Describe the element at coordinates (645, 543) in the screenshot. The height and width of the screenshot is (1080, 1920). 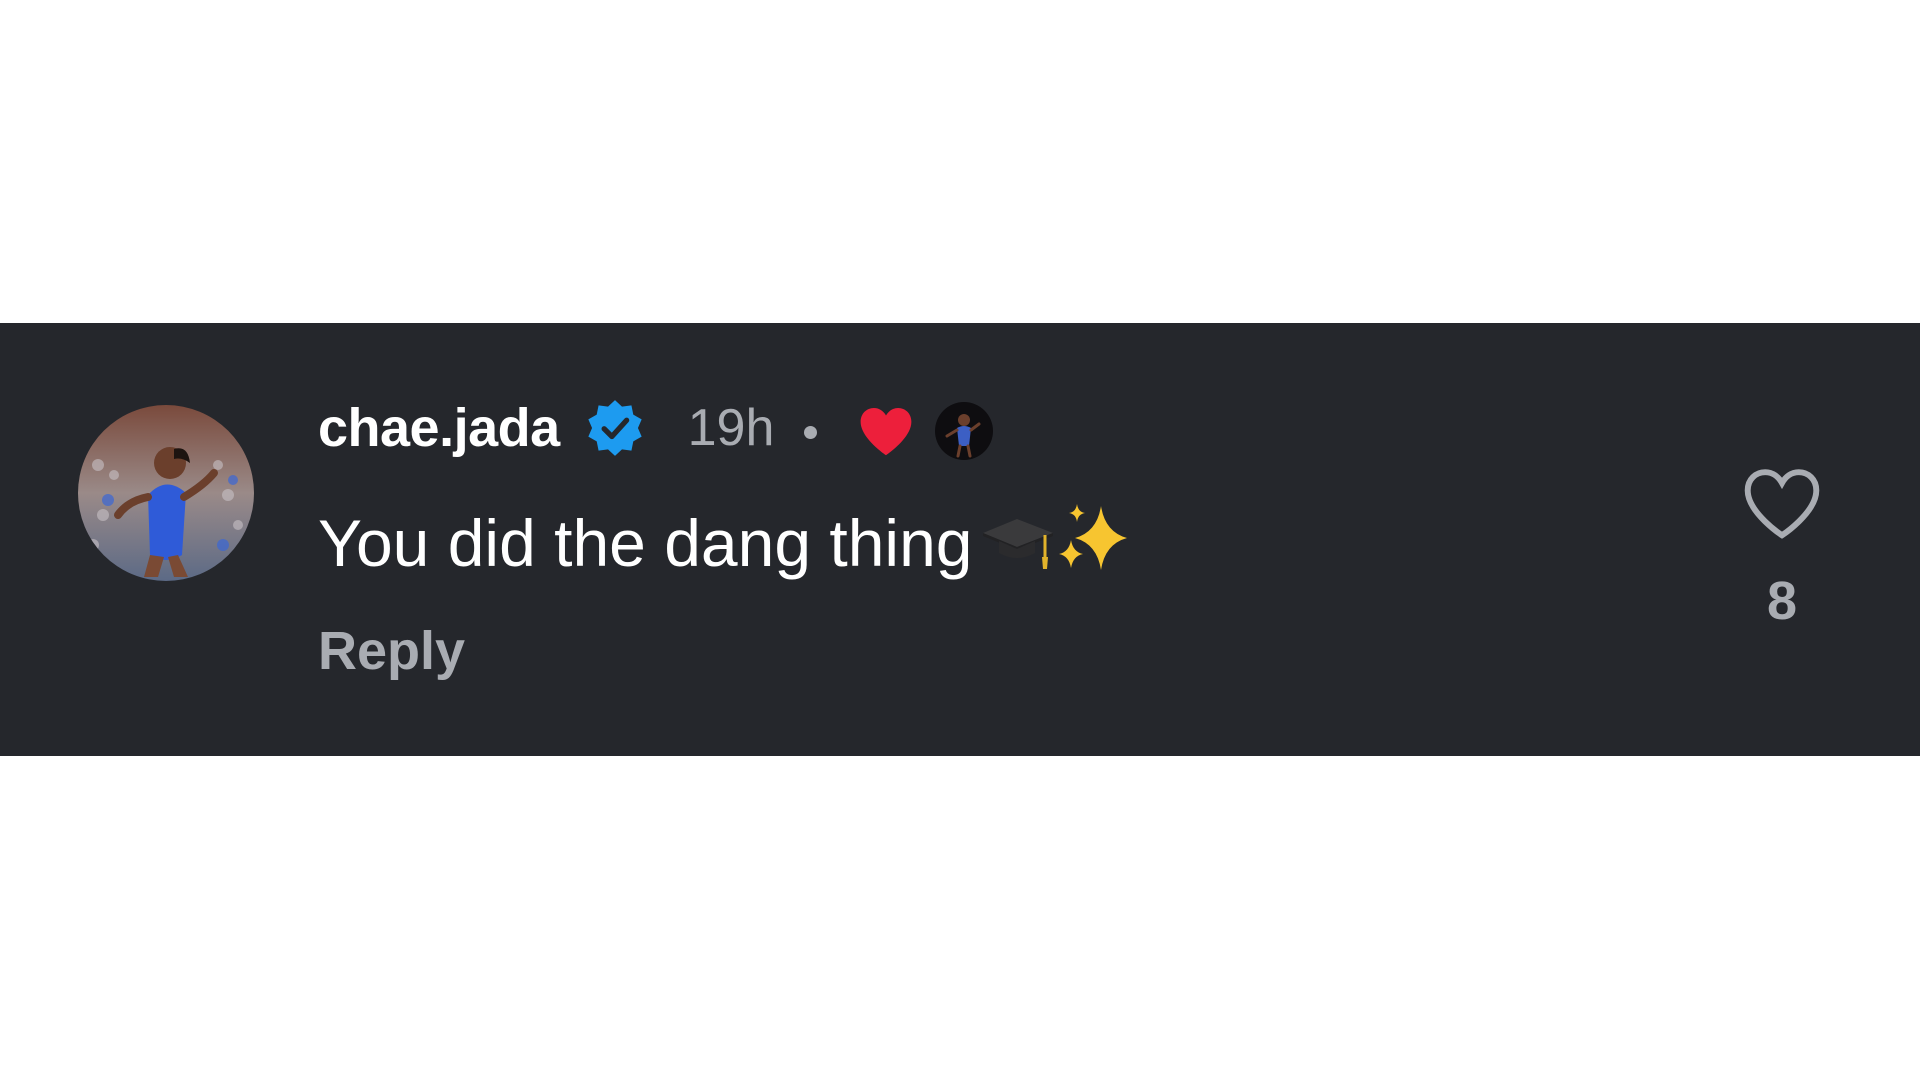
I see `comment-body: You did the dang thing` at that location.